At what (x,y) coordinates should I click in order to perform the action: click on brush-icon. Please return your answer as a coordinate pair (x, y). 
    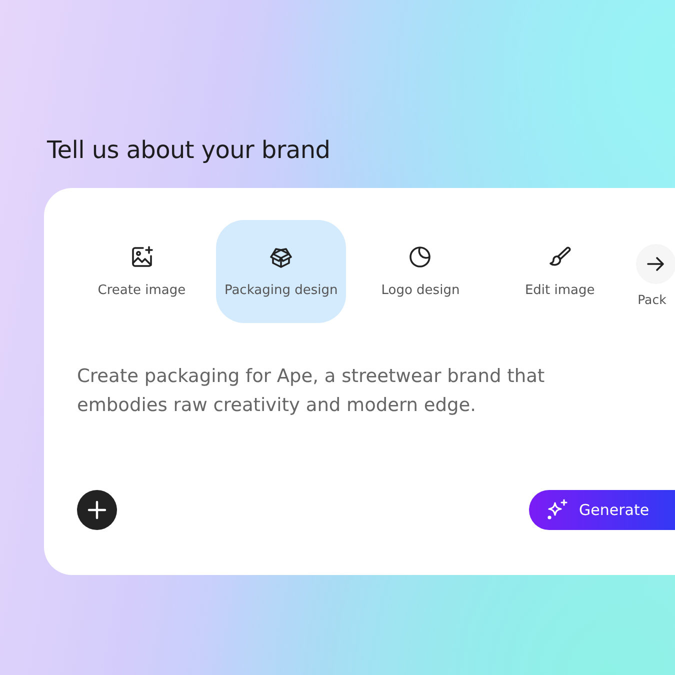
    Looking at the image, I should click on (560, 257).